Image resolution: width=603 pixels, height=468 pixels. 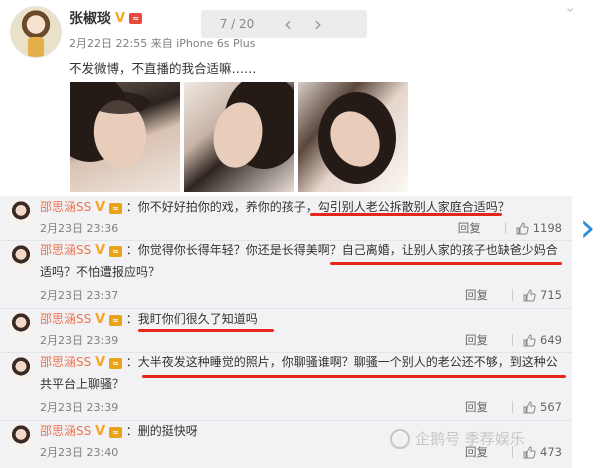 I want to click on image-viewer-toolbar: 7 / 20 ‹ ›, so click(x=284, y=24).